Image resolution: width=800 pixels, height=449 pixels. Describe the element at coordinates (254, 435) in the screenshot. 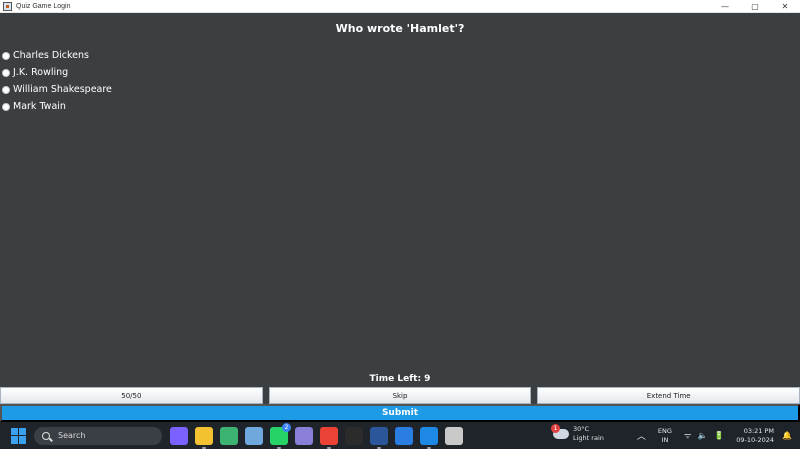

I see `photos-icon` at that location.